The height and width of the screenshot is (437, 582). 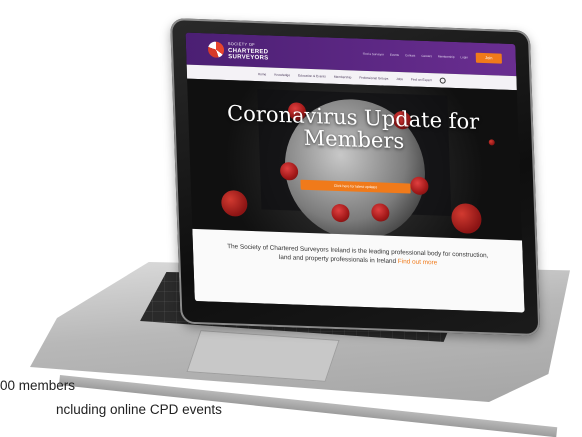 What do you see at coordinates (282, 75) in the screenshot?
I see `nav-item: Knowledge` at bounding box center [282, 75].